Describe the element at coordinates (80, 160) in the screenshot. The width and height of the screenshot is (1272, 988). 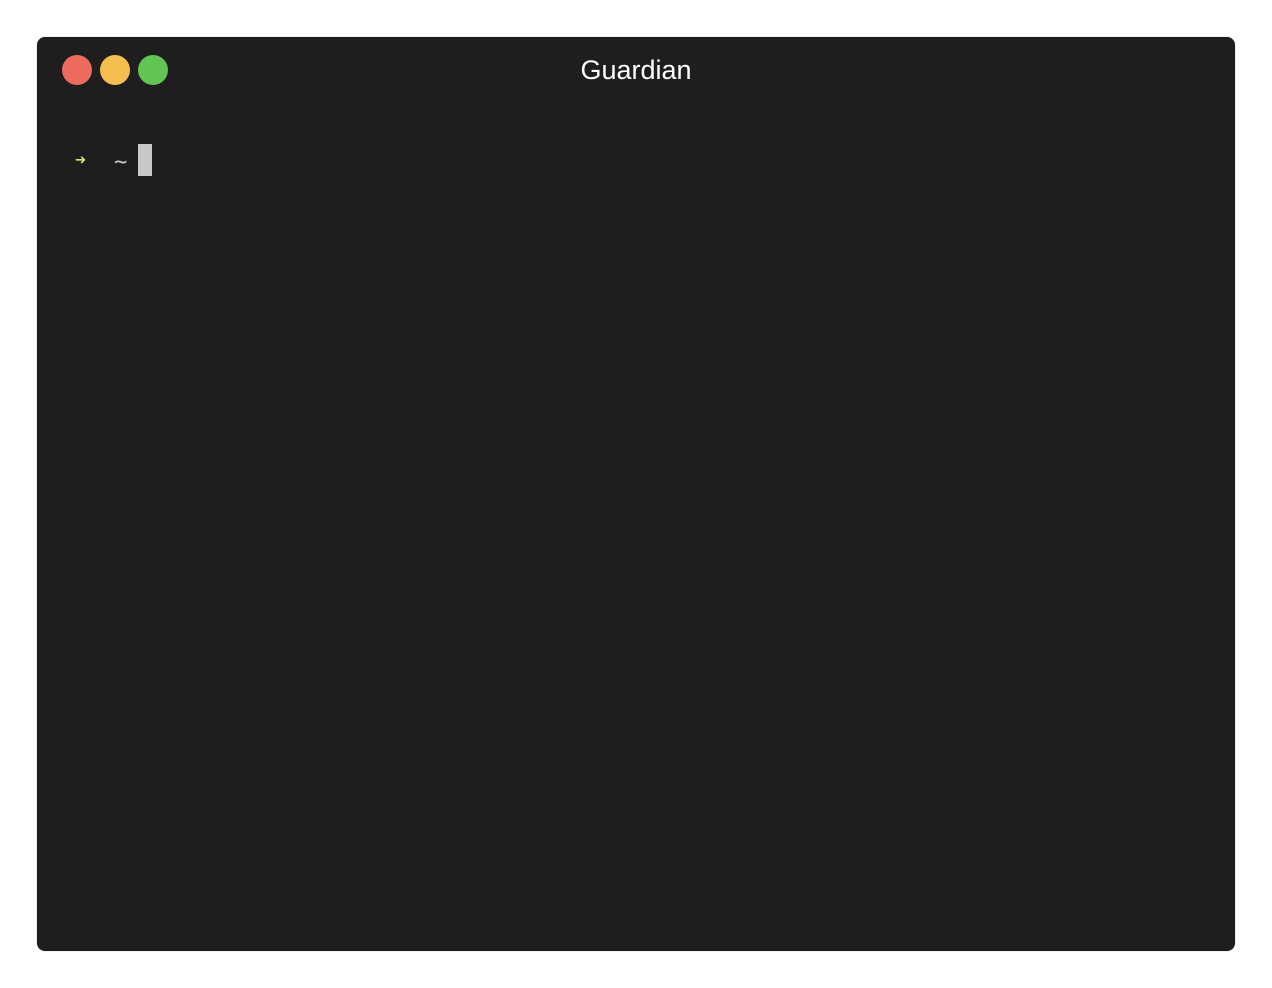
I see `prompt-arrow-icon: ➜` at that location.